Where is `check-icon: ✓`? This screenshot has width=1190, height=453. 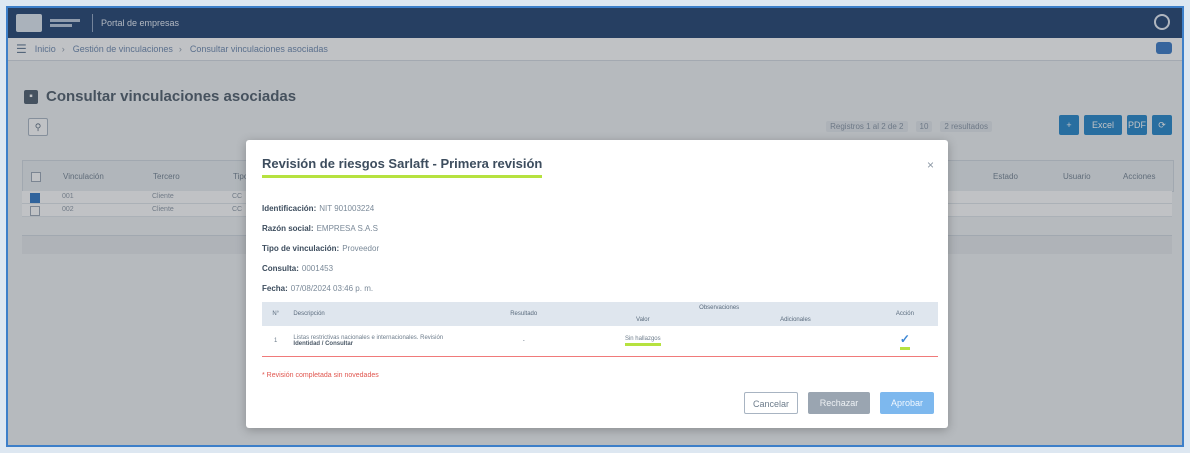
check-icon: ✓ is located at coordinates (905, 339).